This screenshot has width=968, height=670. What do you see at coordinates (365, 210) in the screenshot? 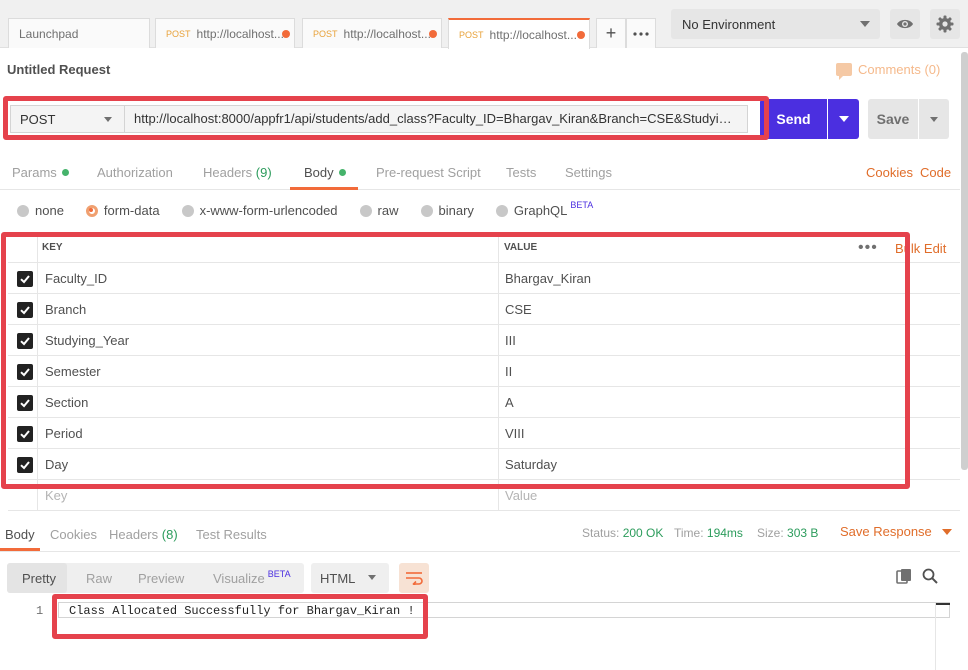
I see `radio-circle-icon` at bounding box center [365, 210].